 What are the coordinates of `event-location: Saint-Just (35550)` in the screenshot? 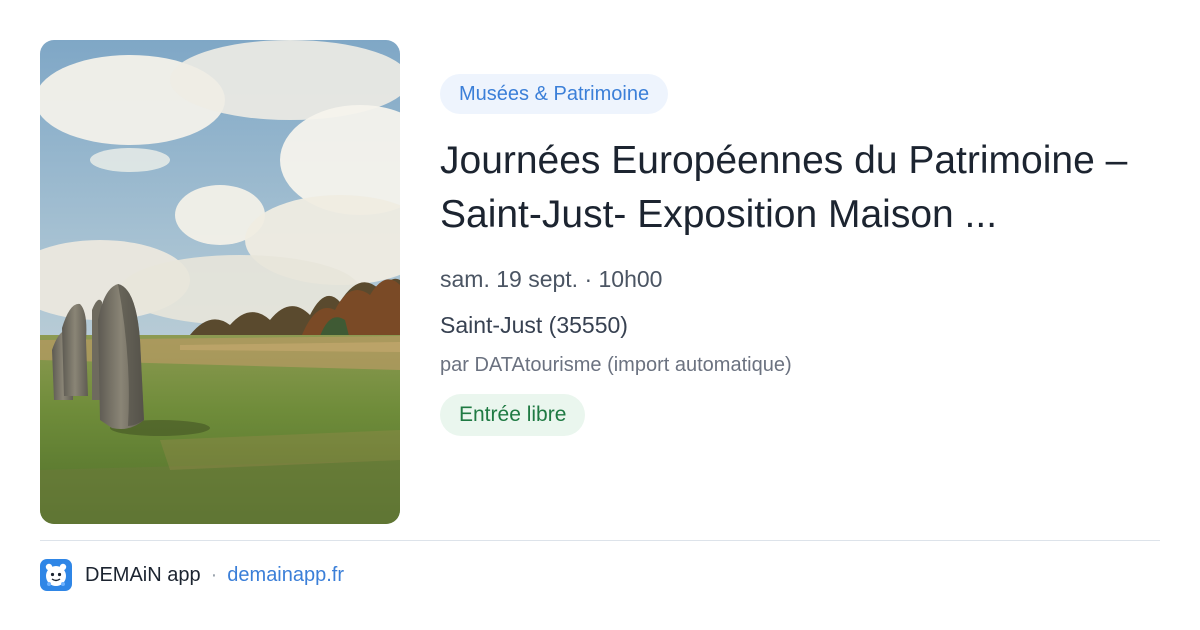 It's located at (534, 325).